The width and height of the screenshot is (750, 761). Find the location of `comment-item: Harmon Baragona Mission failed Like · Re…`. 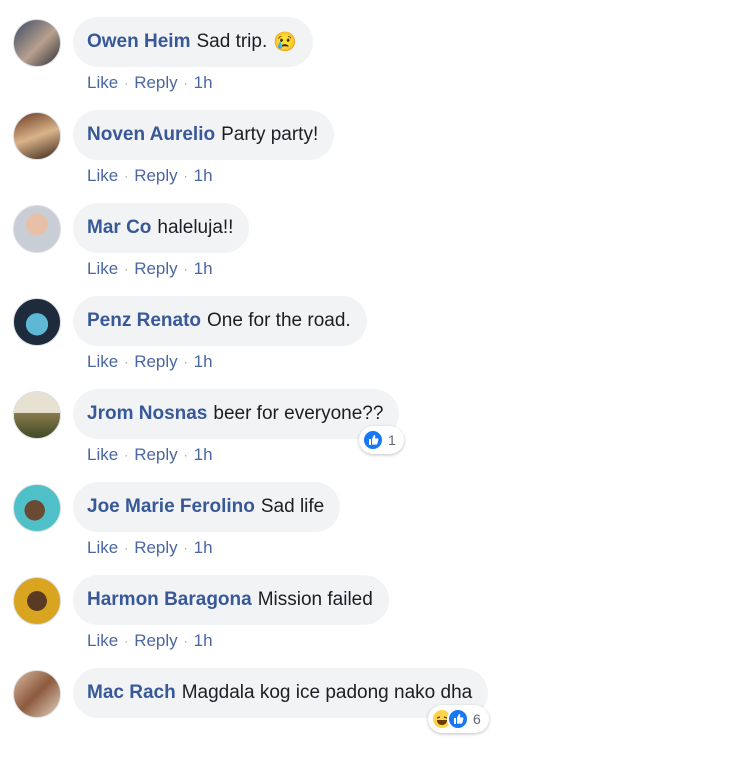

comment-item: Harmon Baragona Mission failed Like · Re… is located at coordinates (373, 621).